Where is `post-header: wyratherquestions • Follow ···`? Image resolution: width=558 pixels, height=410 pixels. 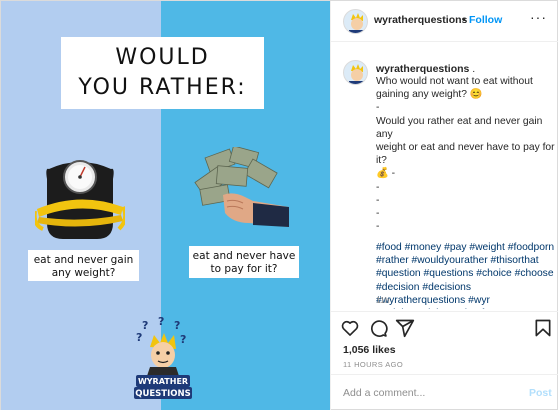 post-header: wyratherquestions • Follow ··· is located at coordinates (444, 21).